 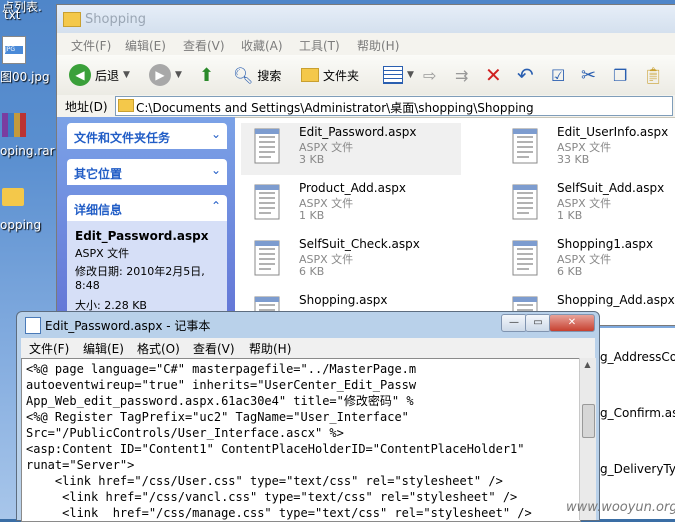 I want to click on copy-to-icon: ⇉, so click(x=462, y=75).